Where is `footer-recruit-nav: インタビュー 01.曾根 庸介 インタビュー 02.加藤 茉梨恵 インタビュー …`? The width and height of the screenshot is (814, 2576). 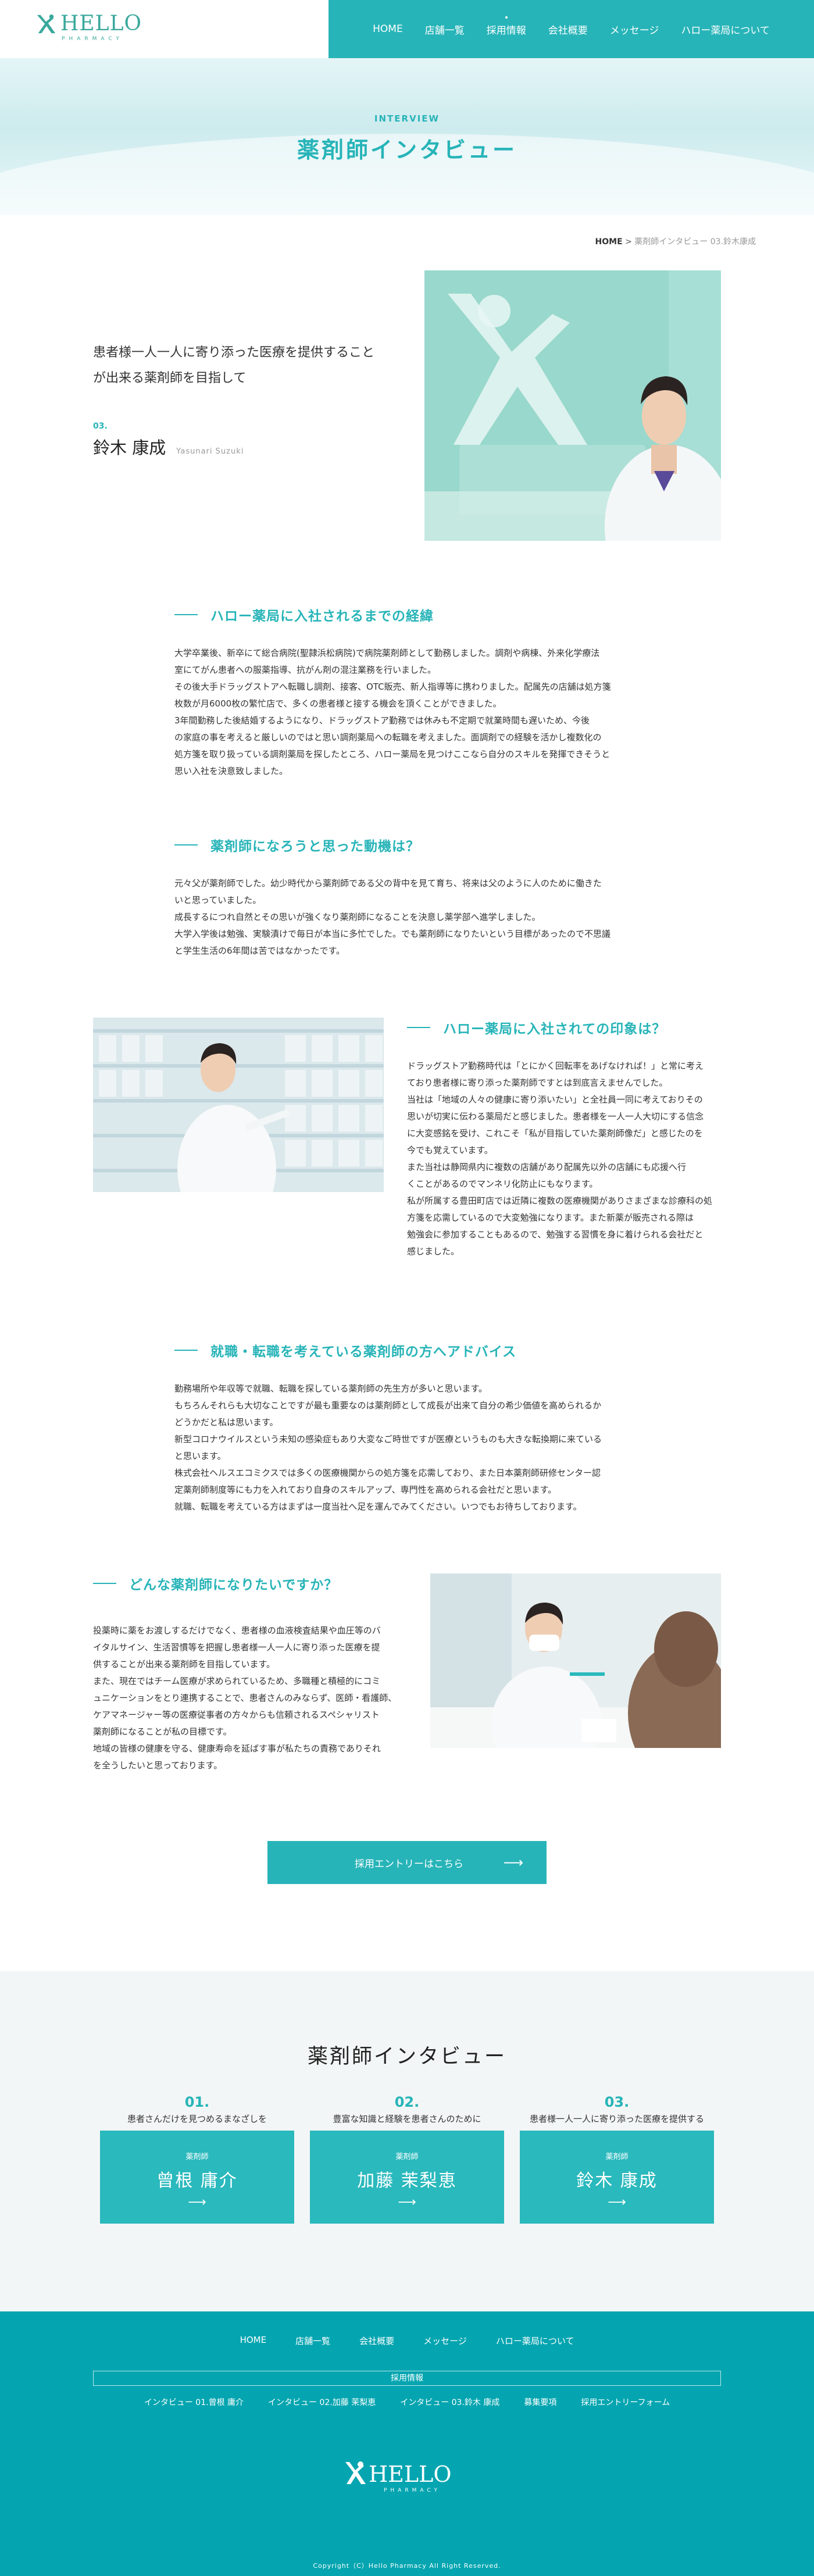
footer-recruit-nav: インタビュー 01.曾根 庸介 インタビュー 02.加藤 茉梨恵 インタビュー … is located at coordinates (407, 2402).